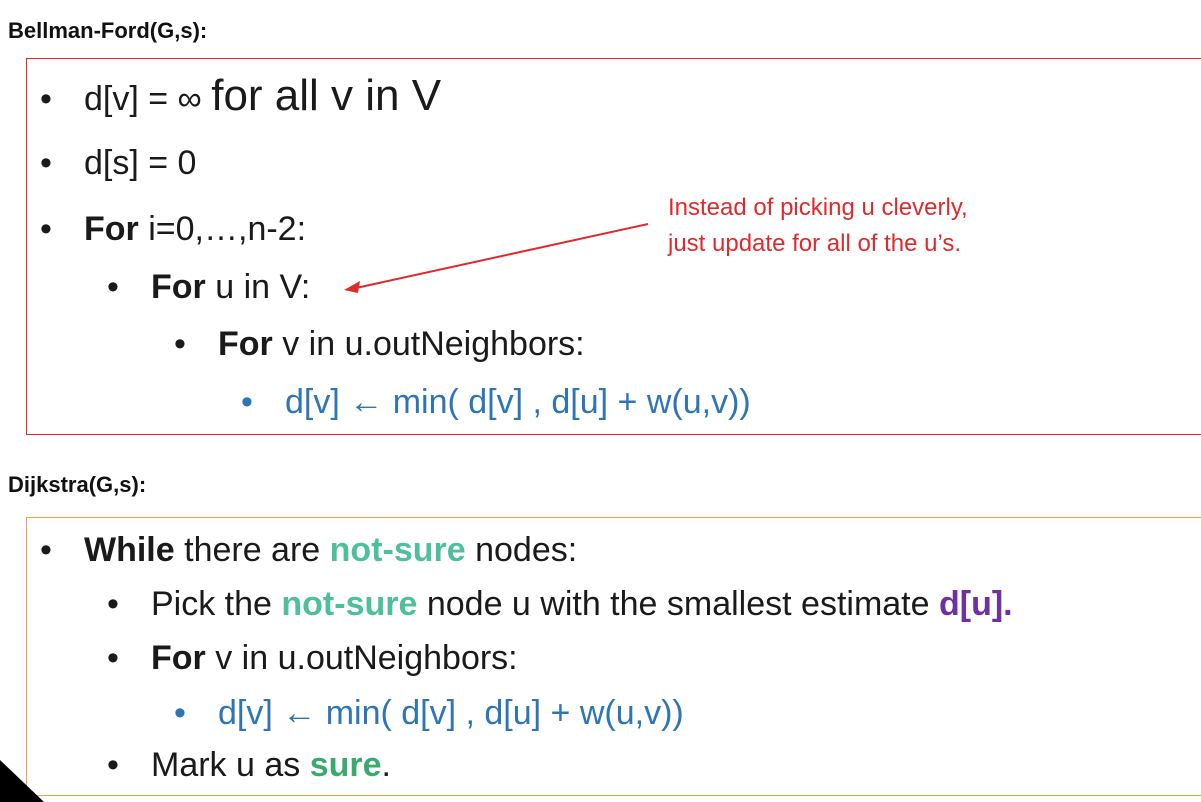 This screenshot has height=802, width=1201. What do you see at coordinates (129, 550) in the screenshot?
I see `keyword-while: While` at bounding box center [129, 550].